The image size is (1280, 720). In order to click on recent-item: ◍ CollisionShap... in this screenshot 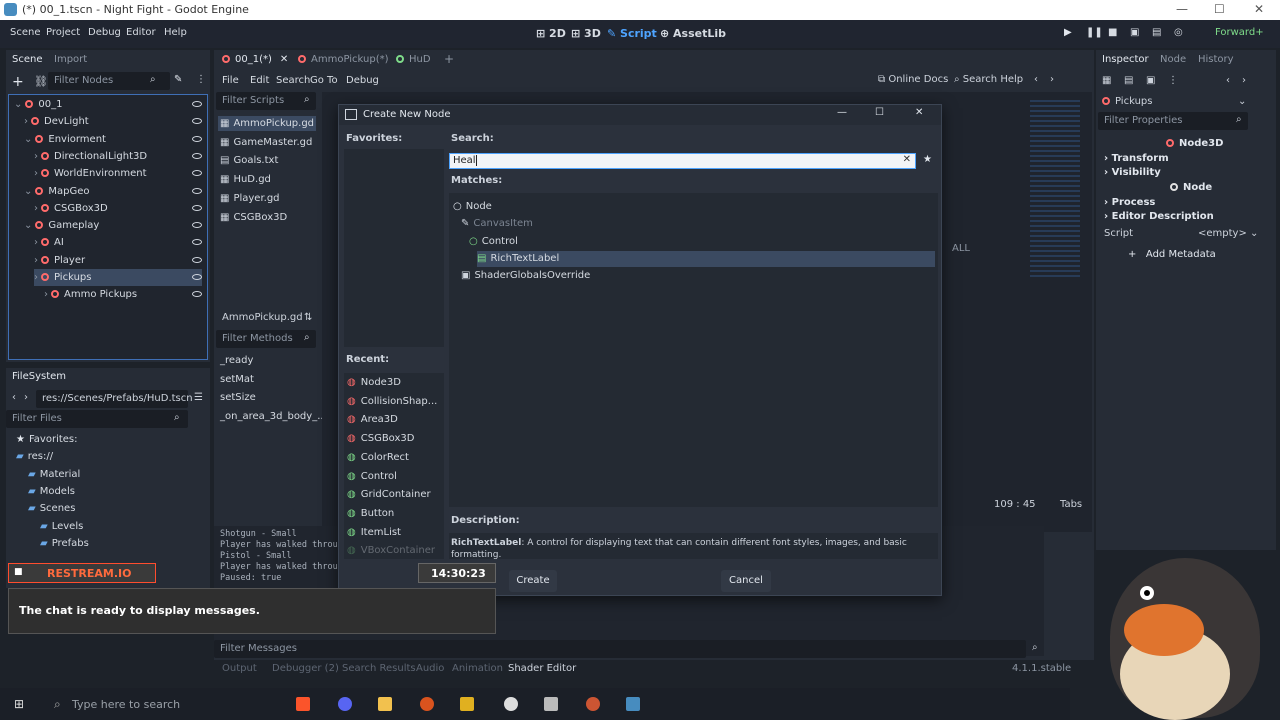, I will do `click(392, 401)`.